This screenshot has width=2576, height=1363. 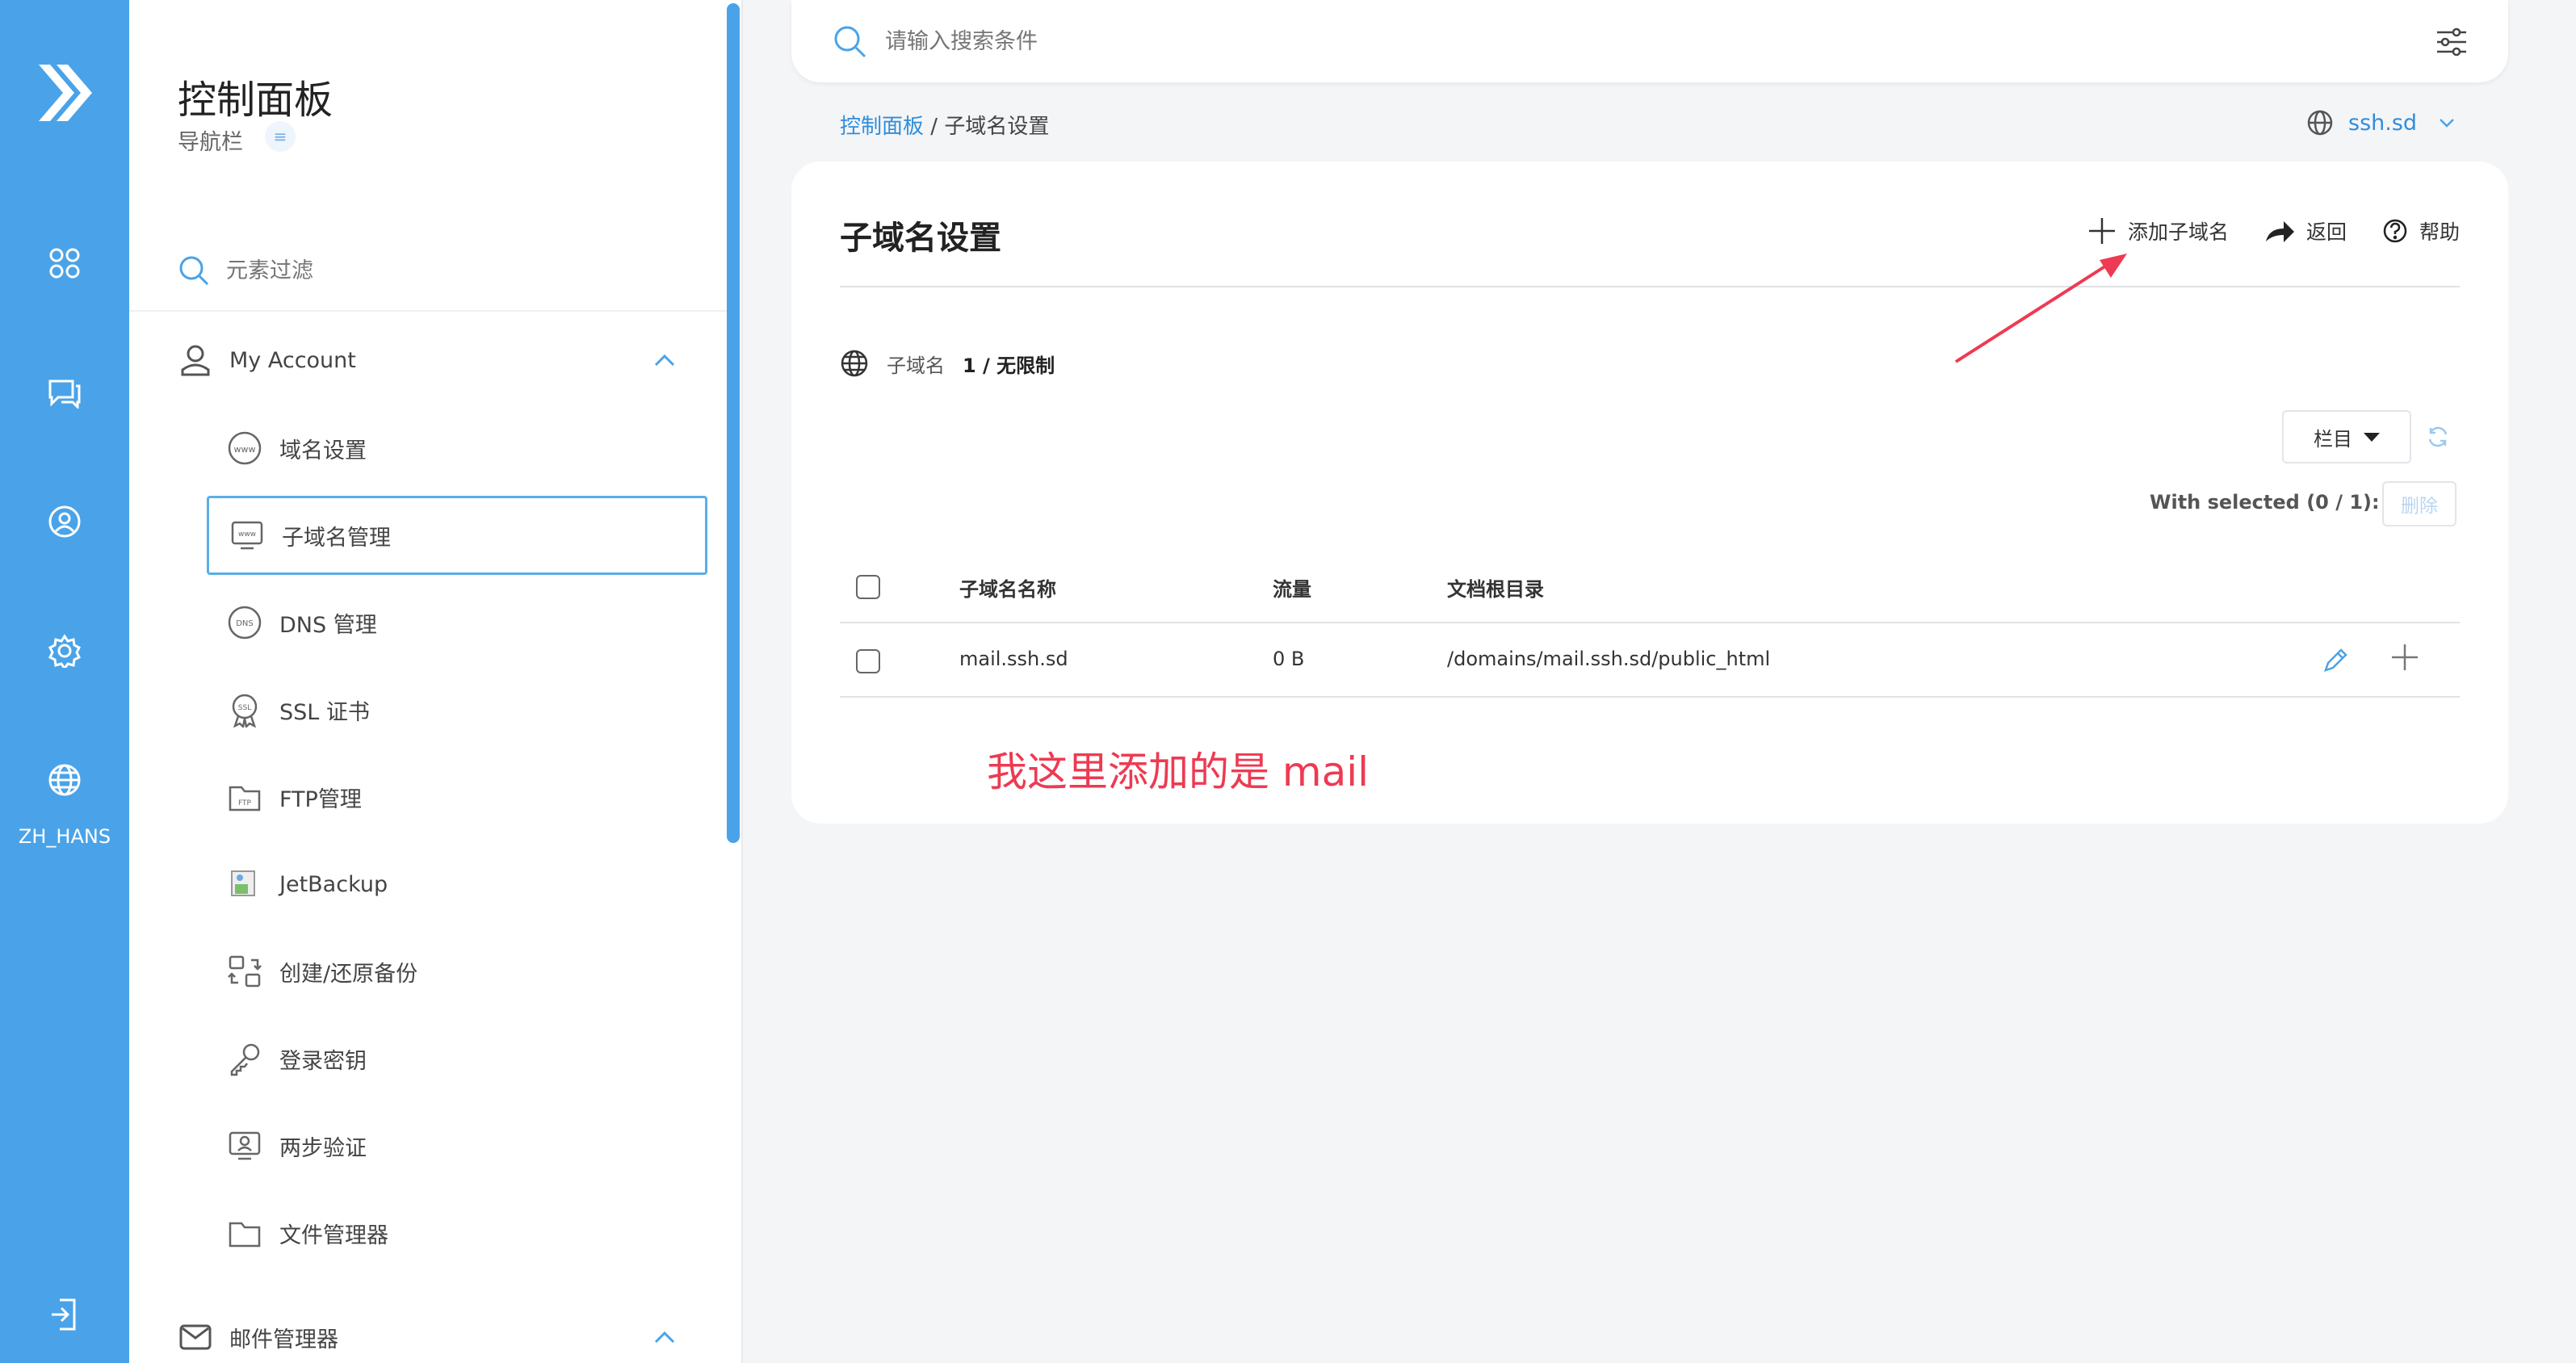 I want to click on heading-divider, so click(x=1650, y=286).